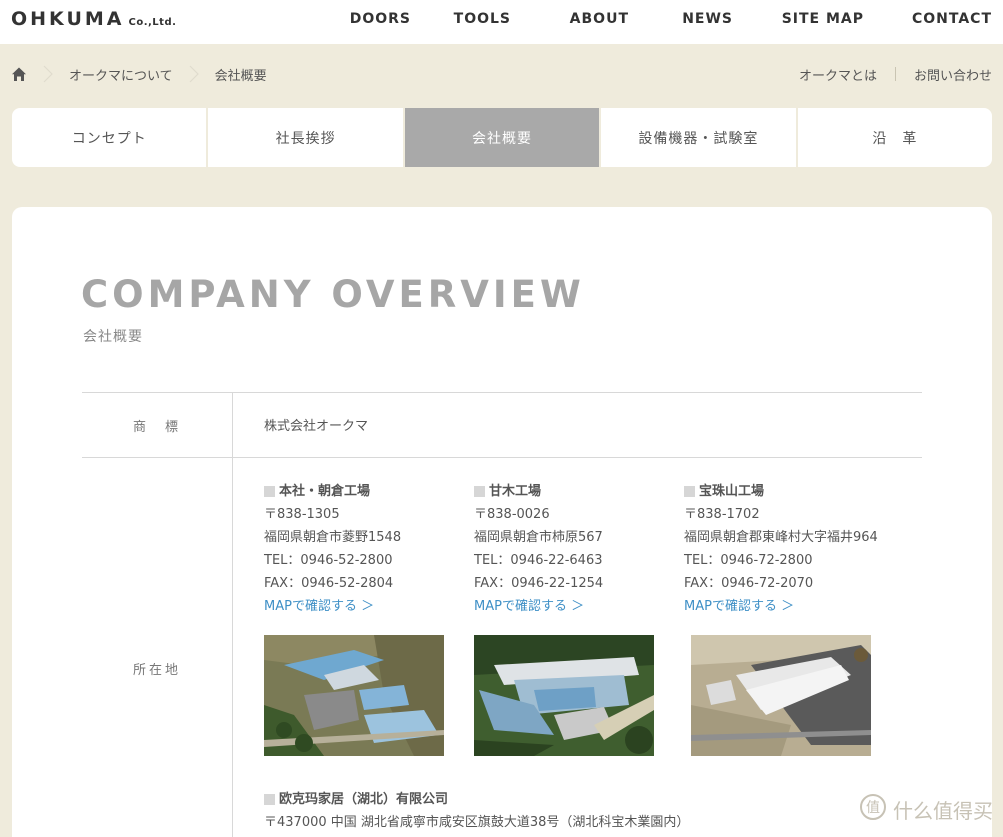 This screenshot has height=837, width=1003. I want to click on page-subtitle: 会社概要, so click(113, 337).